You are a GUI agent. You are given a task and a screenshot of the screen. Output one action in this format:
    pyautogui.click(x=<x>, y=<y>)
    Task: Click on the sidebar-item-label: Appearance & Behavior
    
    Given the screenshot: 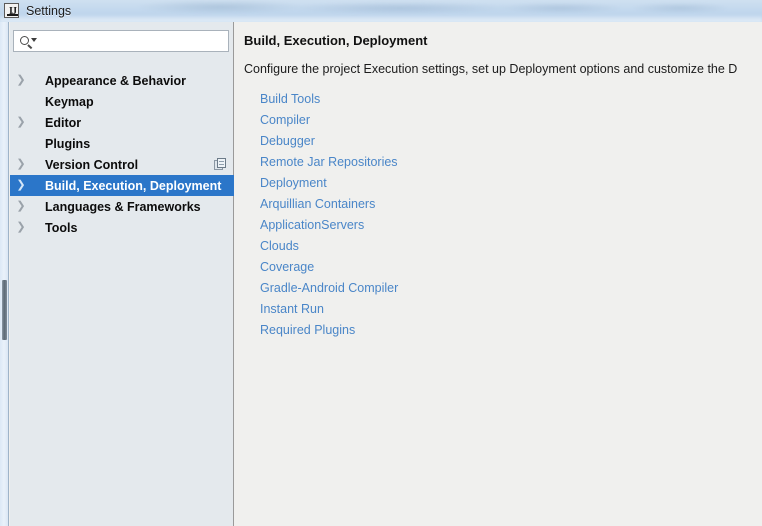 What is the action you would take?
    pyautogui.click(x=116, y=80)
    